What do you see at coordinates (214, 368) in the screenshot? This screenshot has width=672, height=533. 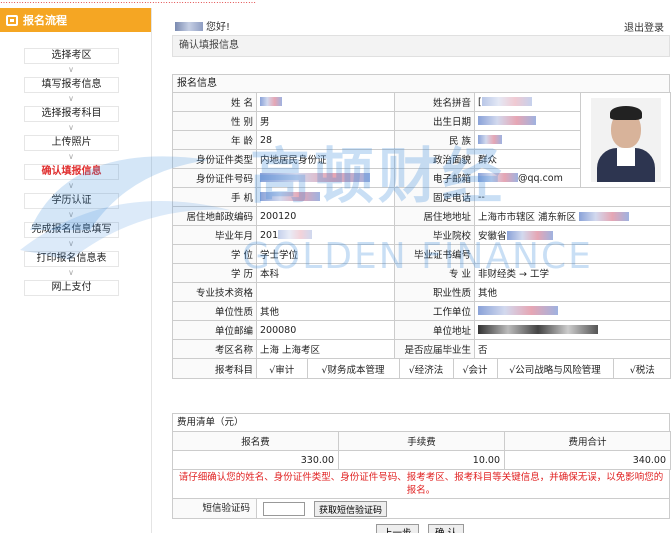 I see `courses-label: 报考科目` at bounding box center [214, 368].